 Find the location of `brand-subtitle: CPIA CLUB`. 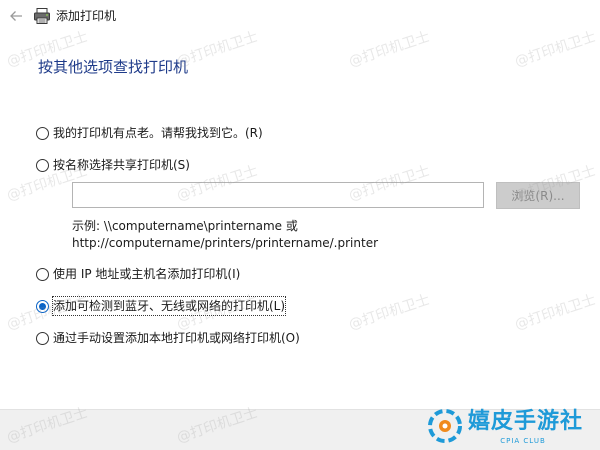

brand-subtitle: CPIA CLUB is located at coordinates (523, 441).